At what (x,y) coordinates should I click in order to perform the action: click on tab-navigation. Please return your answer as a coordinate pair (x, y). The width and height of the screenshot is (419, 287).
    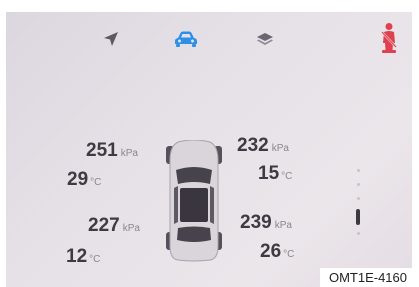
    Looking at the image, I should click on (111, 39).